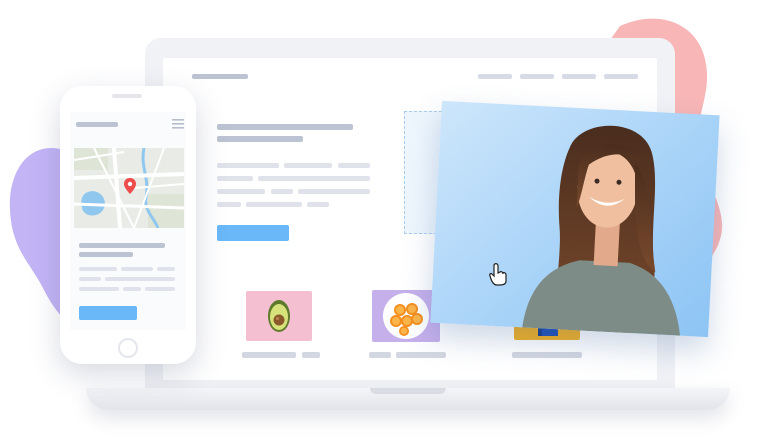  I want to click on woman-portrait-image, so click(601, 230).